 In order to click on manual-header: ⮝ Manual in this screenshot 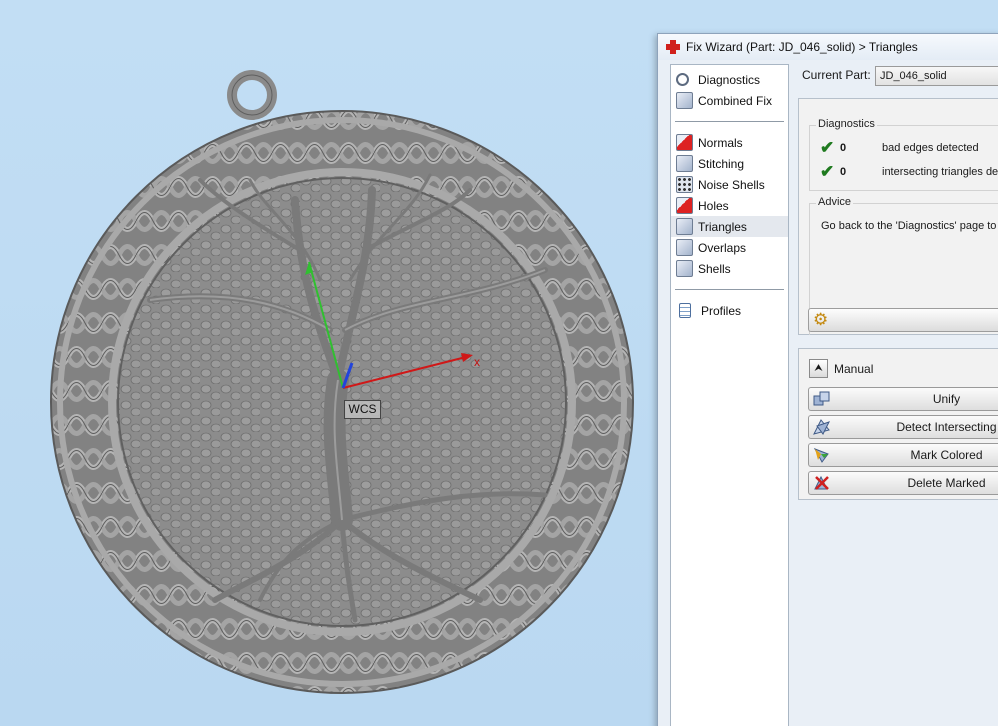, I will do `click(841, 368)`.